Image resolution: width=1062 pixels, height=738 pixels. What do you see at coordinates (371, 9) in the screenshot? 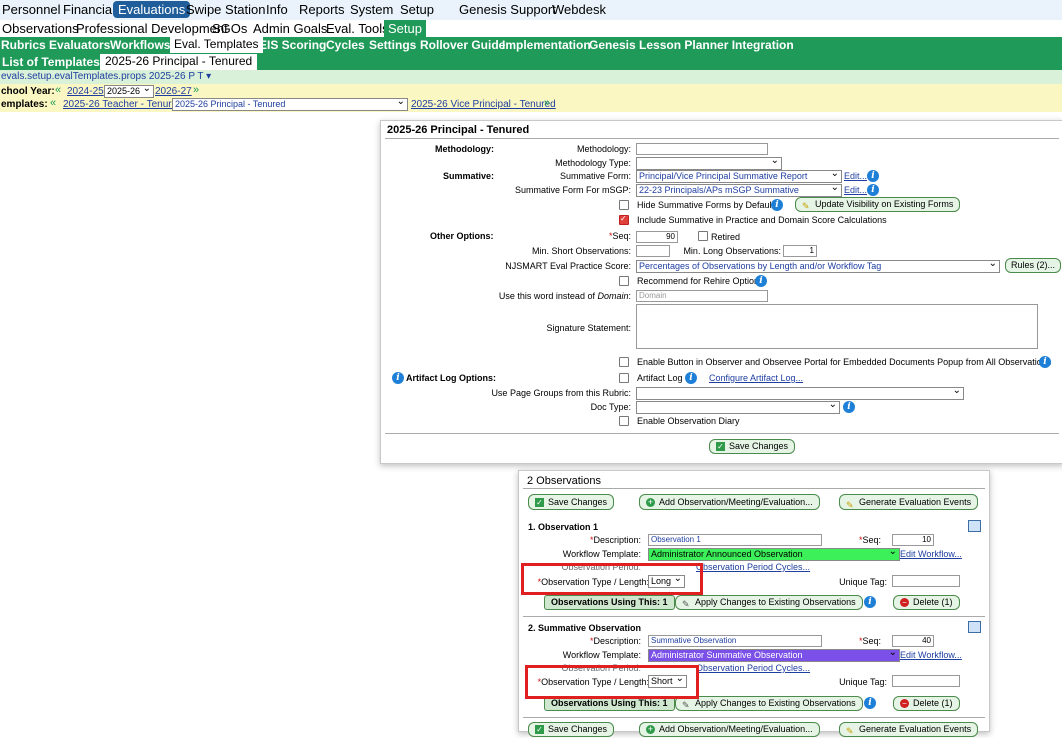
I see `nav-system: System` at bounding box center [371, 9].